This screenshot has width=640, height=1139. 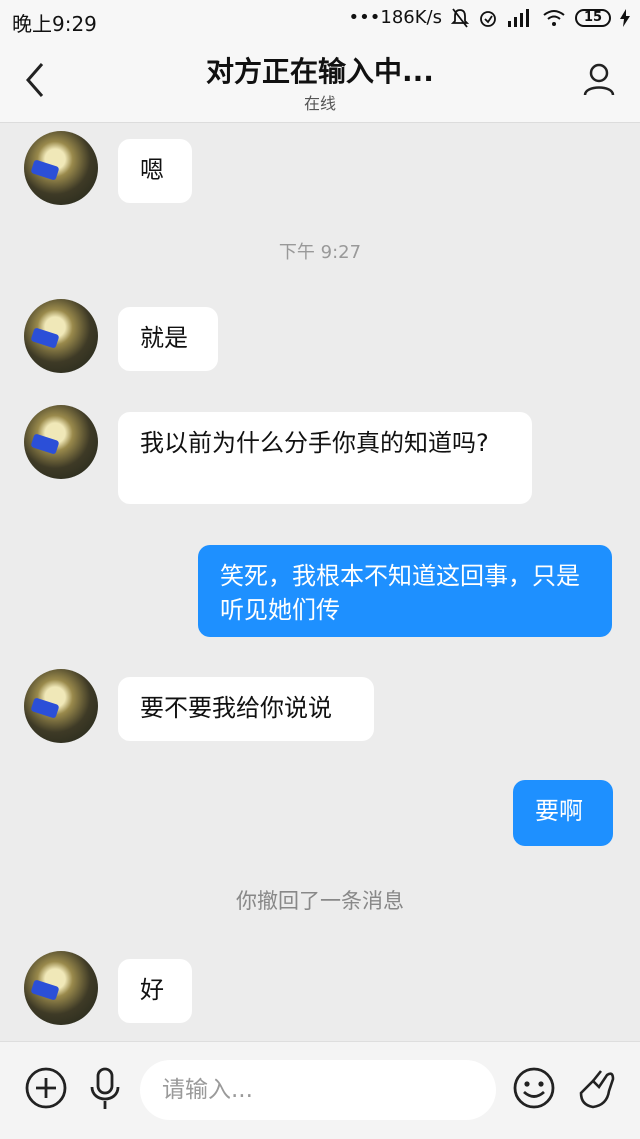 I want to click on person-icon, so click(x=599, y=79).